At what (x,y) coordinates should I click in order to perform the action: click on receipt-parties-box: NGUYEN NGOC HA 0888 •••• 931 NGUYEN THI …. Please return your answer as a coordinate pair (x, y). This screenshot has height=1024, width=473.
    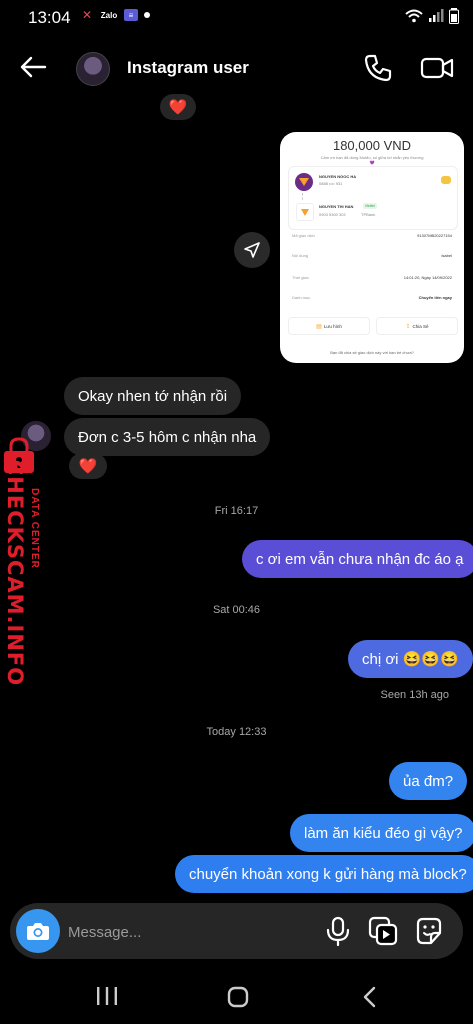
    Looking at the image, I should click on (373, 198).